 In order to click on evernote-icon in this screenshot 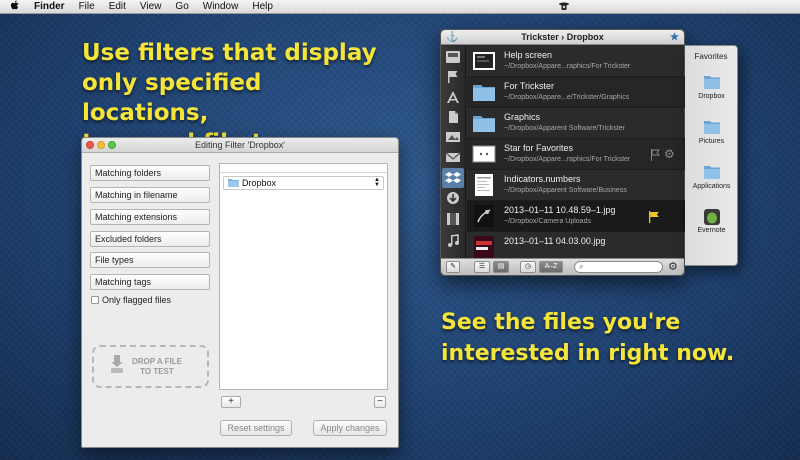, I will do `click(712, 216)`.